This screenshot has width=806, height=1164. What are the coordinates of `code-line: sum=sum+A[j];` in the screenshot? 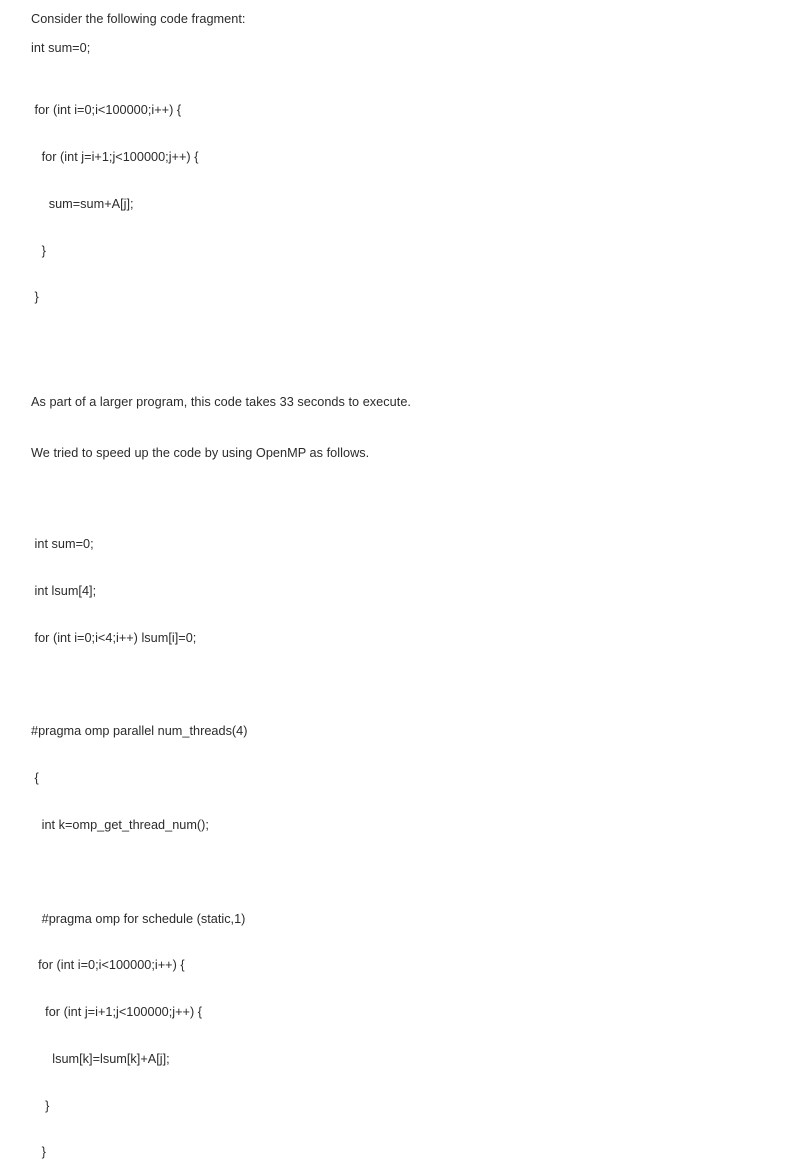 It's located at (82, 203).